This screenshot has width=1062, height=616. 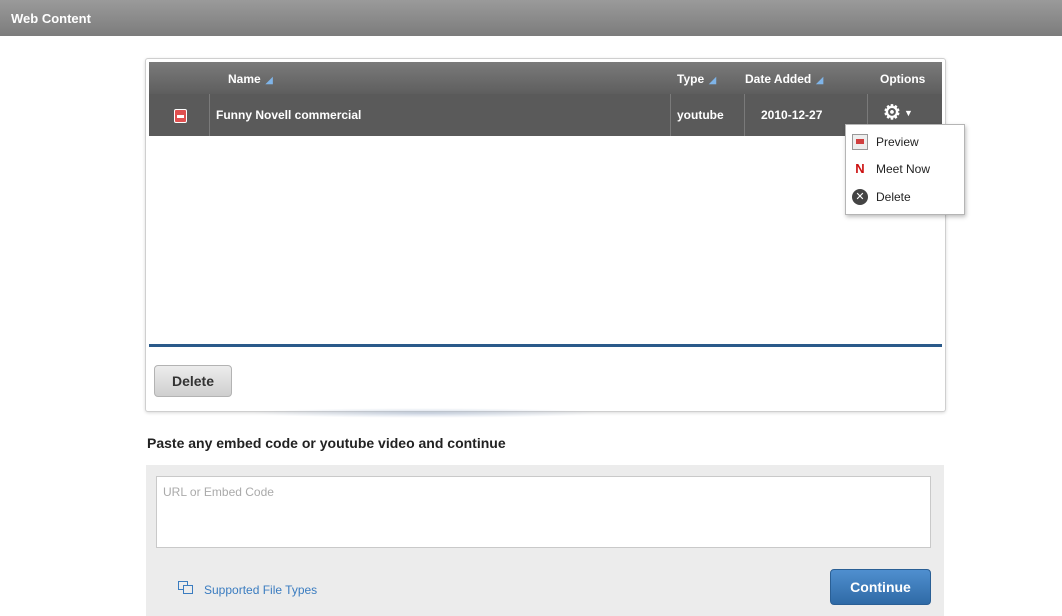 I want to click on continue-button: Continue, so click(x=880, y=587).